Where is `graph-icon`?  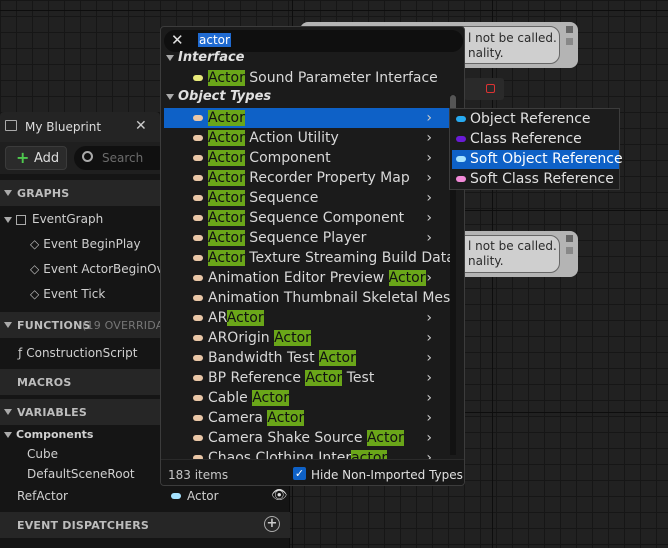
graph-icon is located at coordinates (21, 219).